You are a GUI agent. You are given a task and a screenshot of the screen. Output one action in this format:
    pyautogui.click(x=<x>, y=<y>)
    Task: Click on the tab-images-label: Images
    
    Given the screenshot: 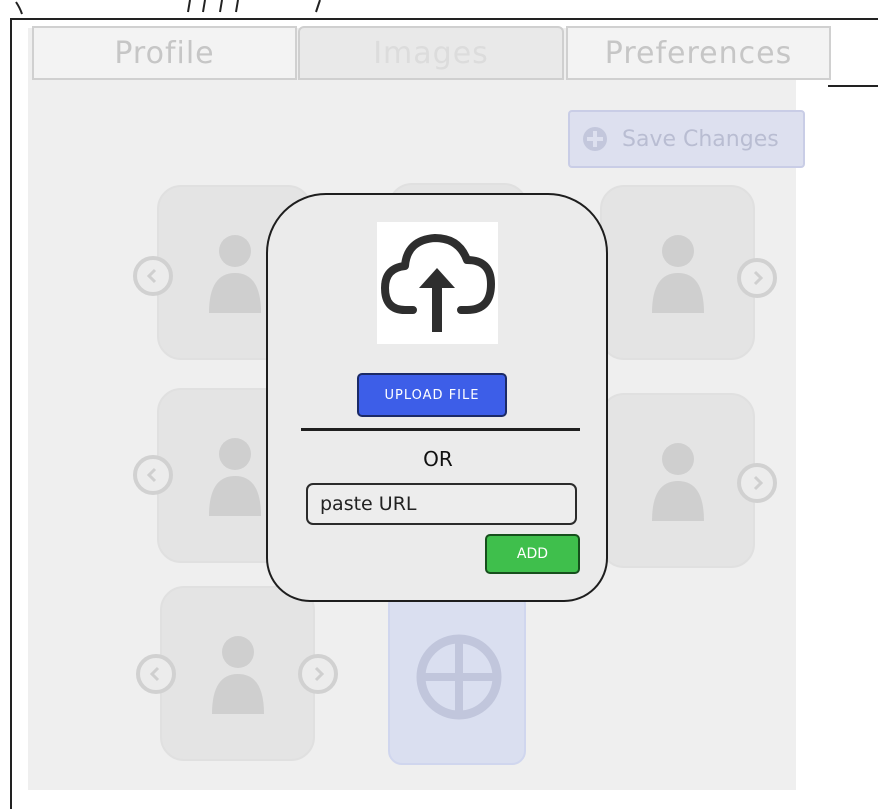 What is the action you would take?
    pyautogui.click(x=431, y=53)
    